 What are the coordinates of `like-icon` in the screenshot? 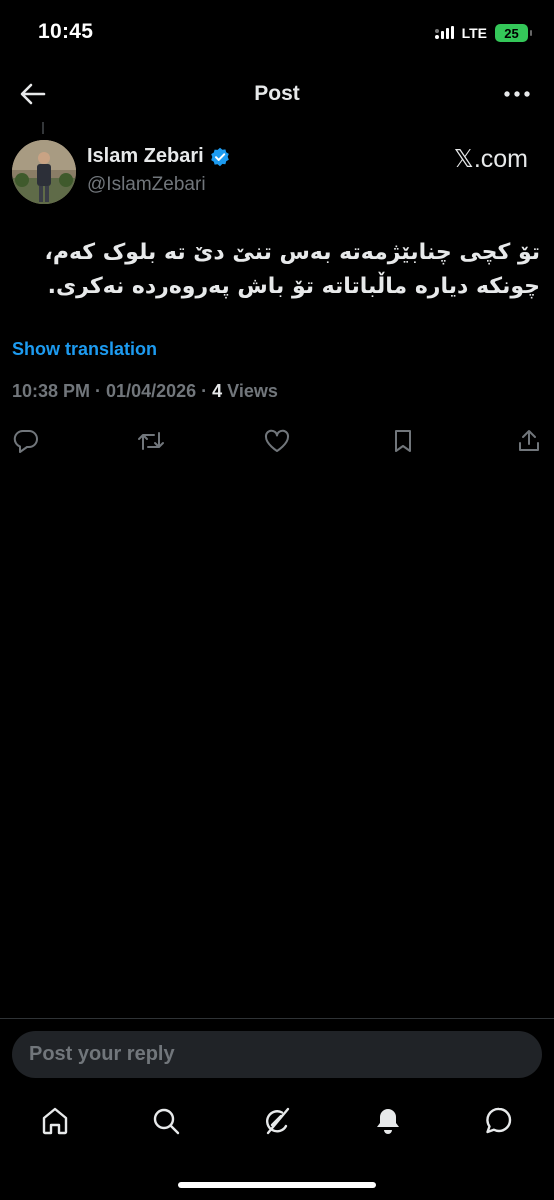 It's located at (277, 440).